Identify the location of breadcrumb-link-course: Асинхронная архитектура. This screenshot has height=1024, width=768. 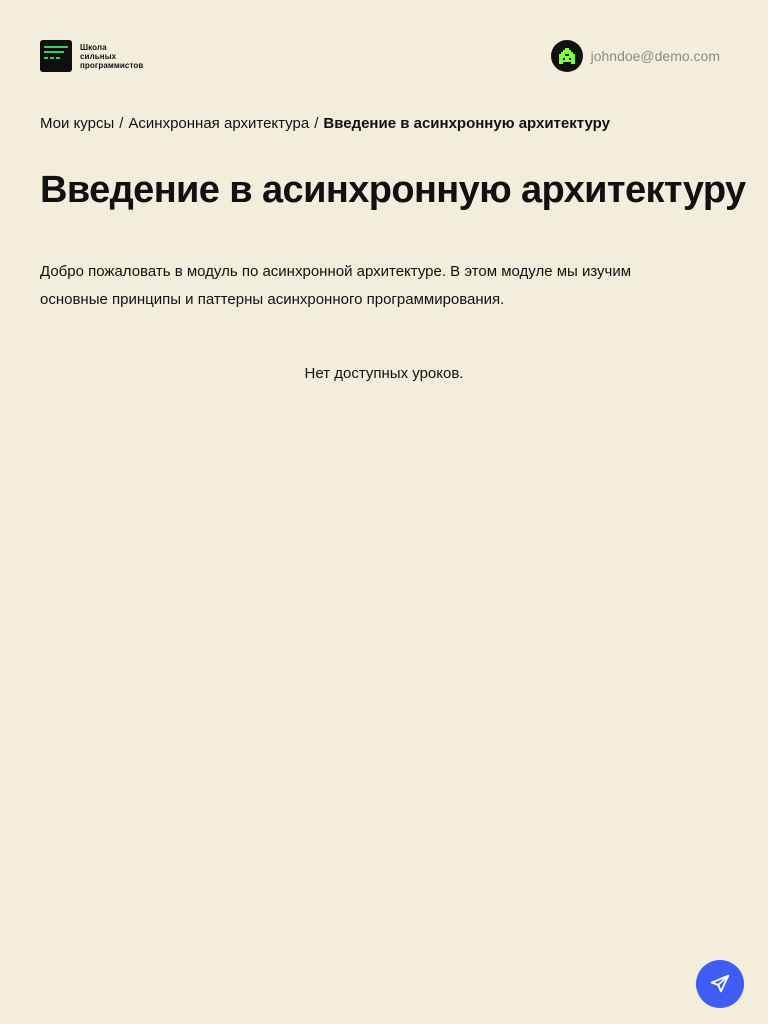
(218, 123).